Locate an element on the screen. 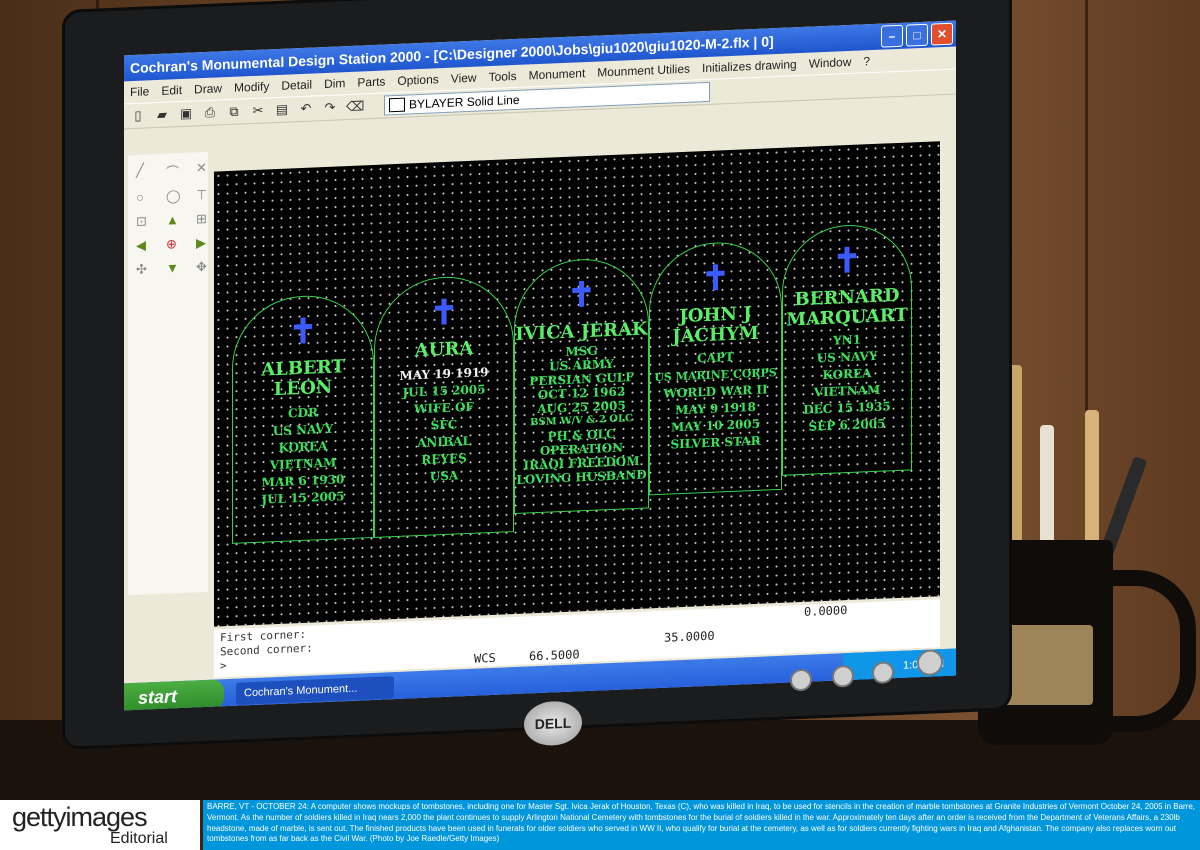 The width and height of the screenshot is (1200, 850). mug-handle is located at coordinates (1148, 651).